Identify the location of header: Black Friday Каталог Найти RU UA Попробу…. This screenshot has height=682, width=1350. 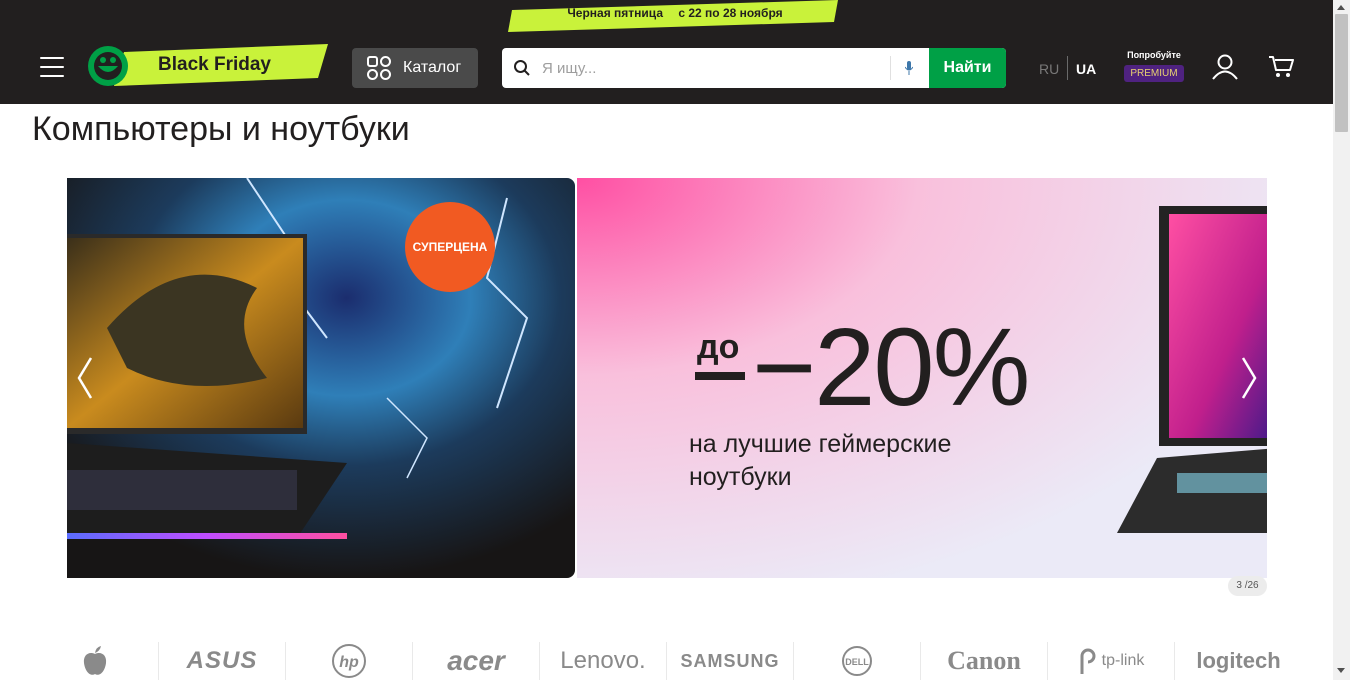
(666, 68).